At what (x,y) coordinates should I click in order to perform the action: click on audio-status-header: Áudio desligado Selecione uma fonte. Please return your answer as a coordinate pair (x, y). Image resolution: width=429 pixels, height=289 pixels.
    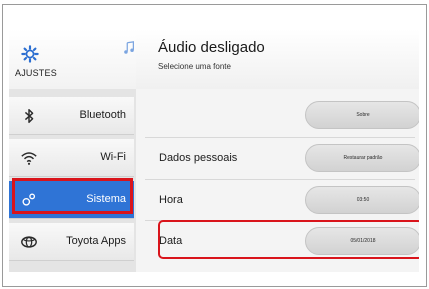
    Looking at the image, I should click on (271, 59).